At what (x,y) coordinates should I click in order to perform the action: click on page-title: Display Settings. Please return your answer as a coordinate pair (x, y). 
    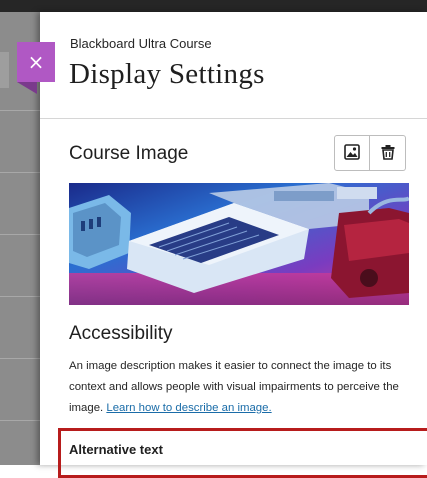
    Looking at the image, I should click on (167, 74).